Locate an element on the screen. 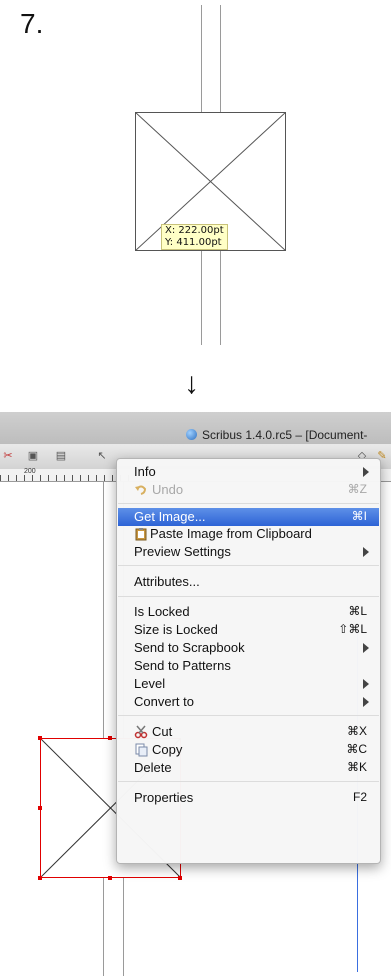 Image resolution: width=391 pixels, height=976 pixels. menu-item-label: Preview Settings is located at coordinates (182, 551).